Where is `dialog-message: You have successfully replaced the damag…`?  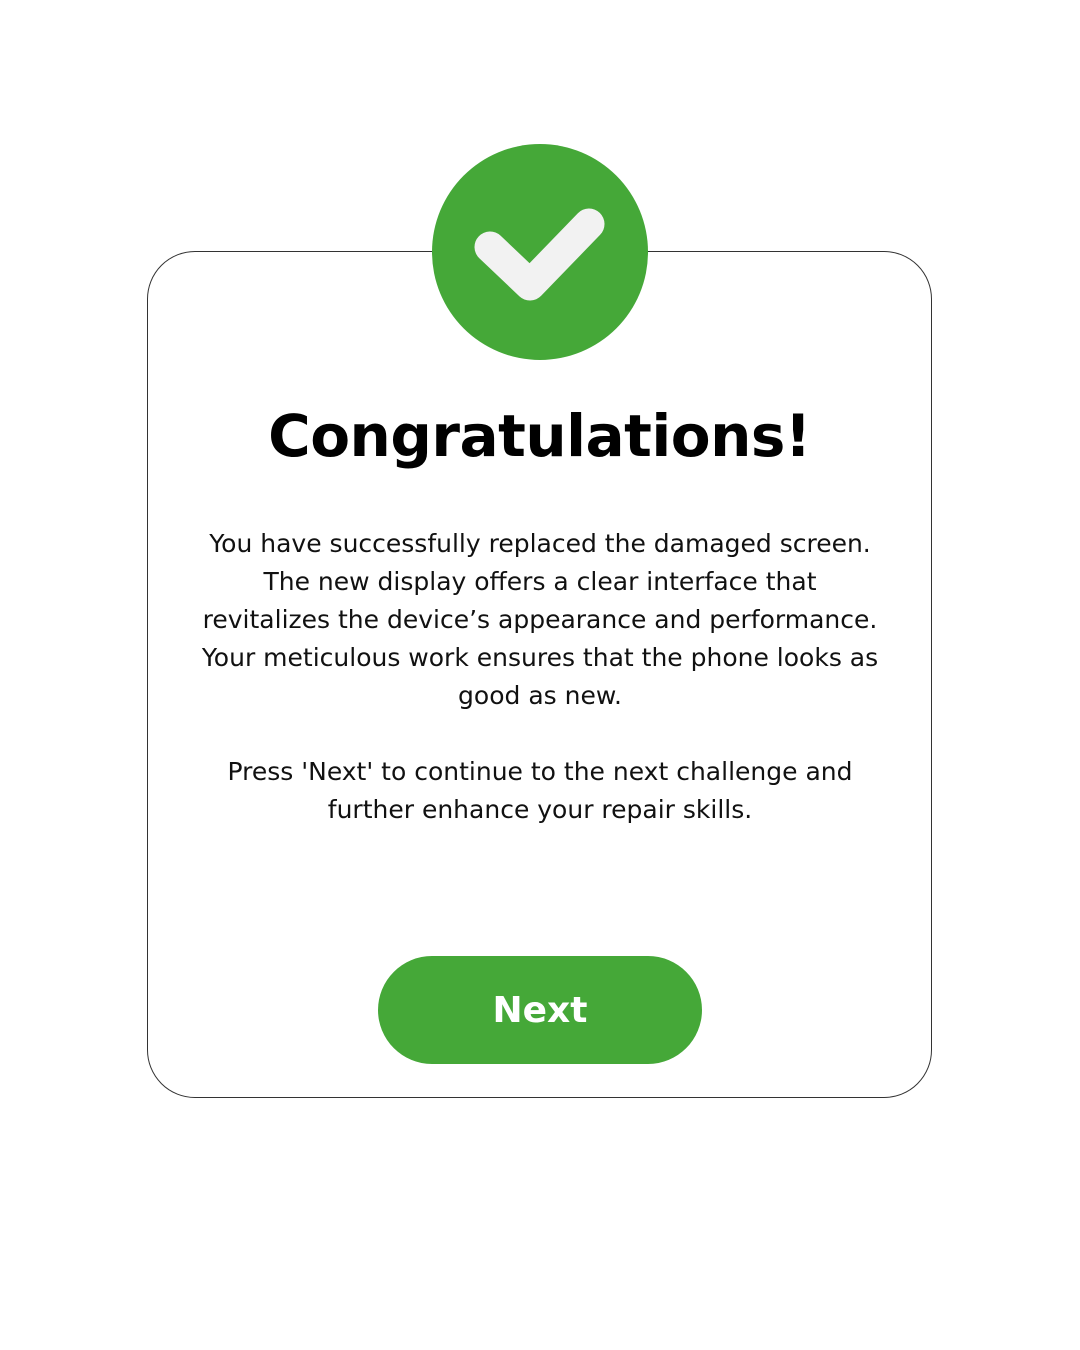 dialog-message: You have successfully replaced the damag… is located at coordinates (540, 677).